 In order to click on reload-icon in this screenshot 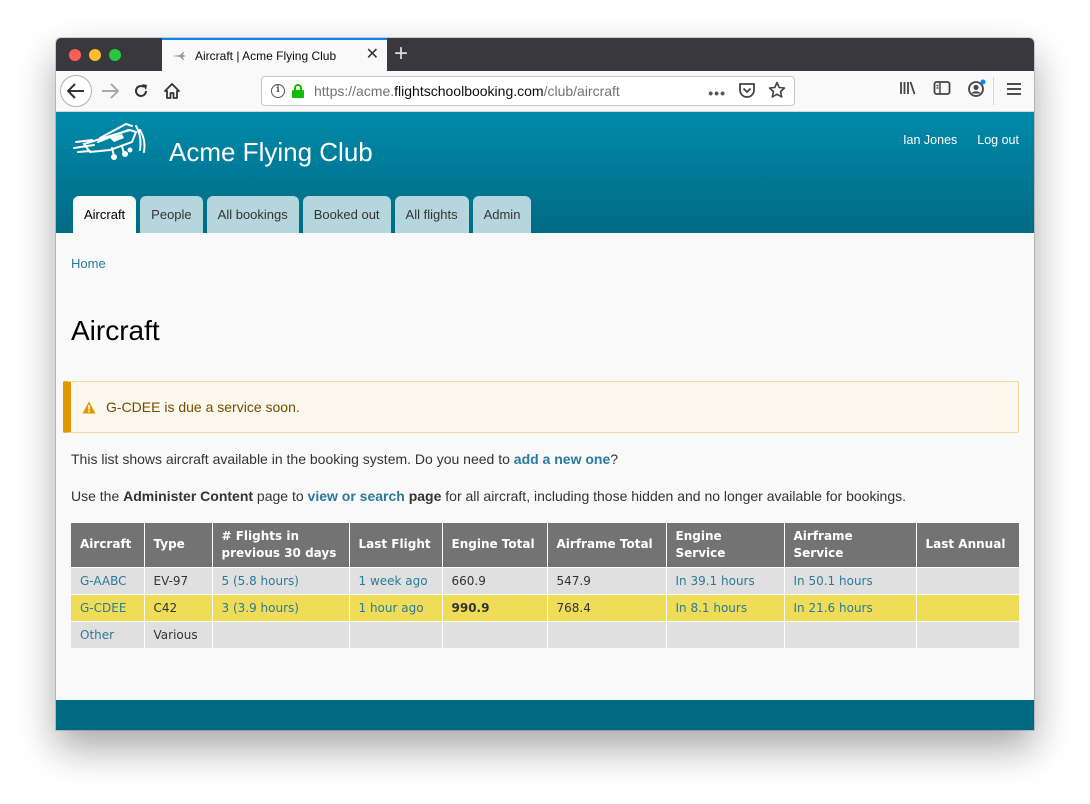, I will do `click(141, 90)`.